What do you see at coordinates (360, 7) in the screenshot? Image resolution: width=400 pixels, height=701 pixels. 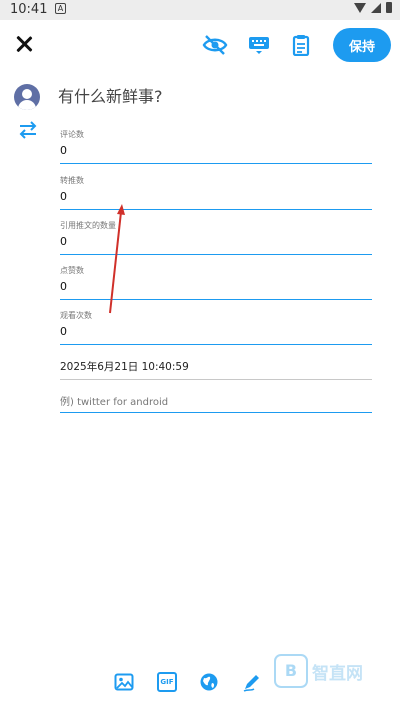 I see `wifi-icon` at bounding box center [360, 7].